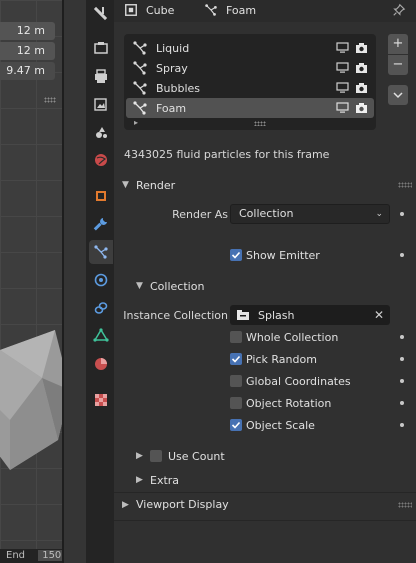 The height and width of the screenshot is (563, 416). I want to click on tab-material, so click(101, 364).